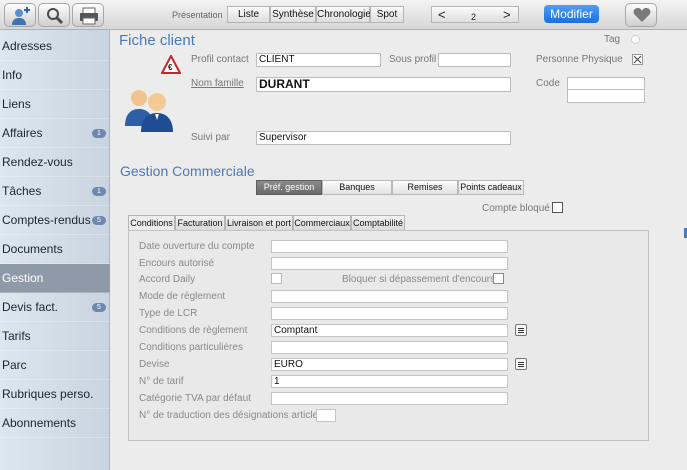 The width and height of the screenshot is (687, 470). What do you see at coordinates (259, 222) in the screenshot?
I see `tab-livraison-port: Livraison et port` at bounding box center [259, 222].